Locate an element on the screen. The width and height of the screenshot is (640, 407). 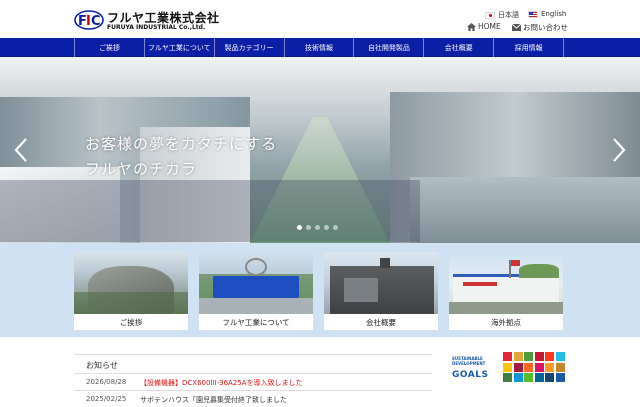
building-entrance is located at coordinates (361, 290).